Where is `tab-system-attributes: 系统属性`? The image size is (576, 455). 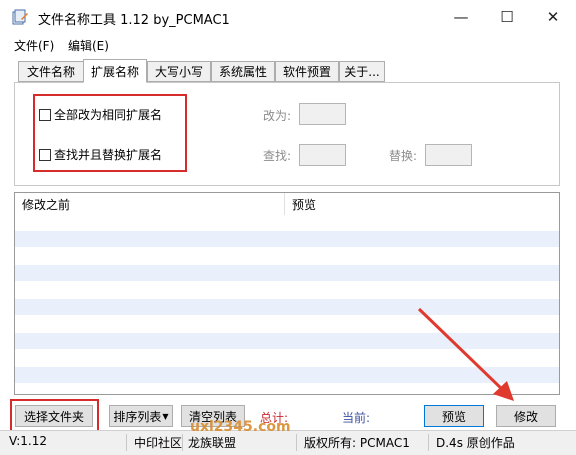 tab-system-attributes: 系统属性 is located at coordinates (243, 71).